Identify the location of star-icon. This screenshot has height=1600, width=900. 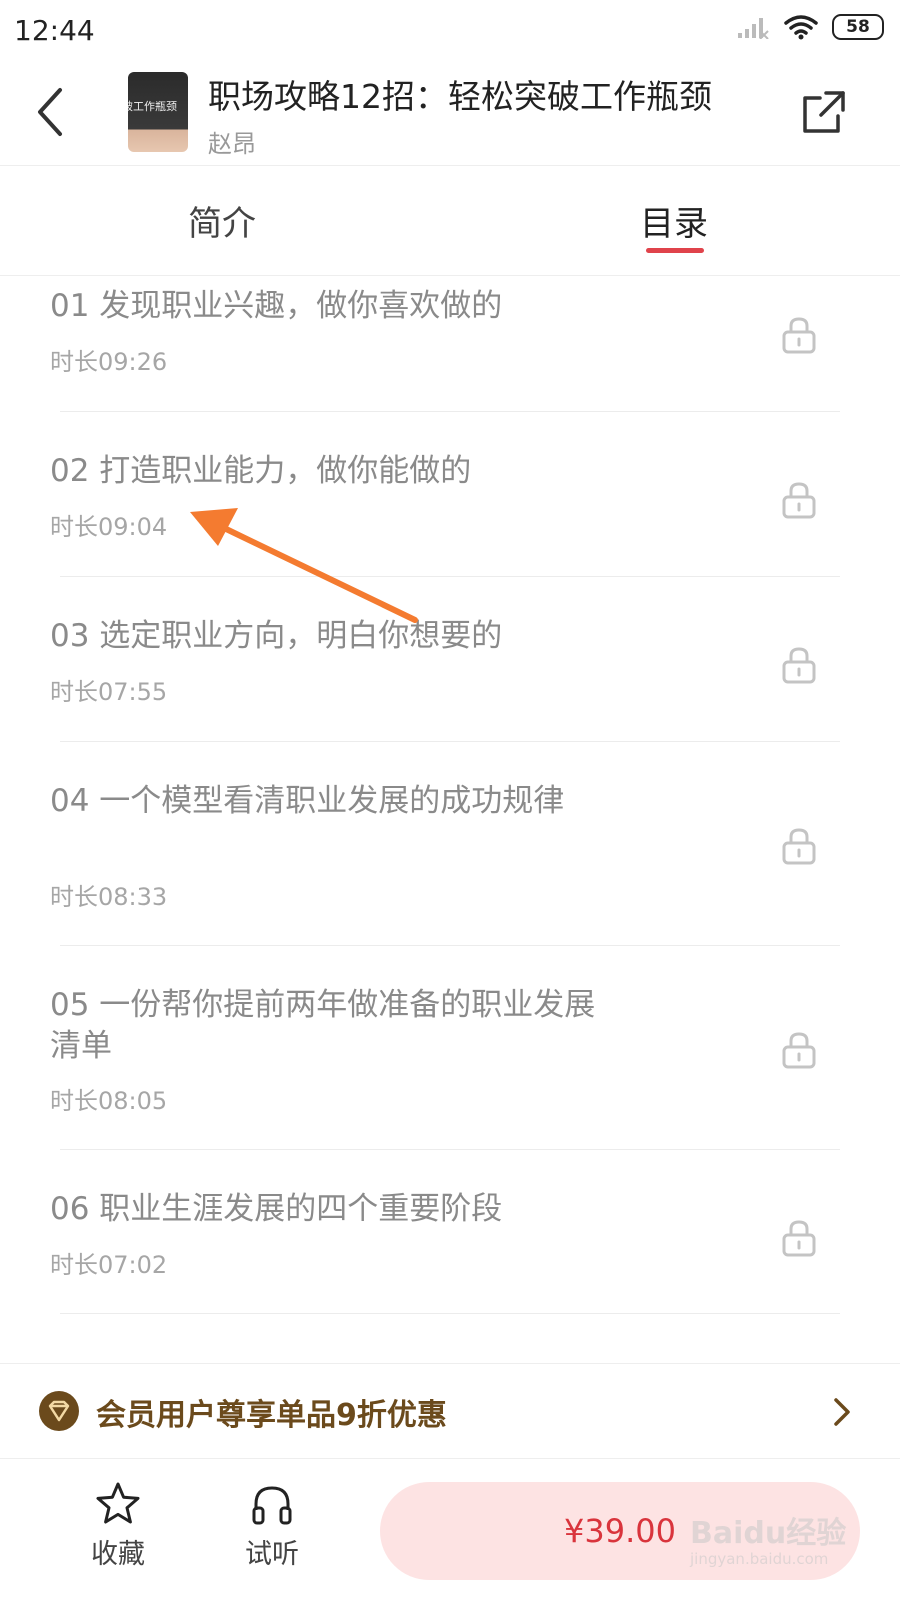
(118, 1503).